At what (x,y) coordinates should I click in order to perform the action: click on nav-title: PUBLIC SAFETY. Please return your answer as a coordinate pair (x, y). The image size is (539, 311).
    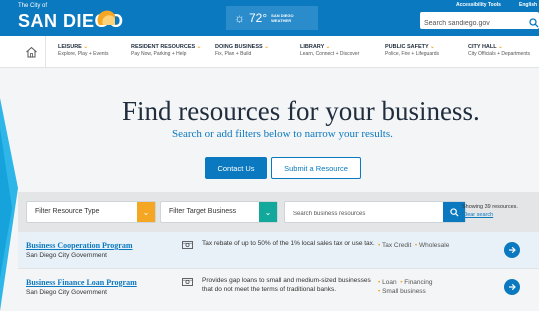
    Looking at the image, I should click on (407, 47).